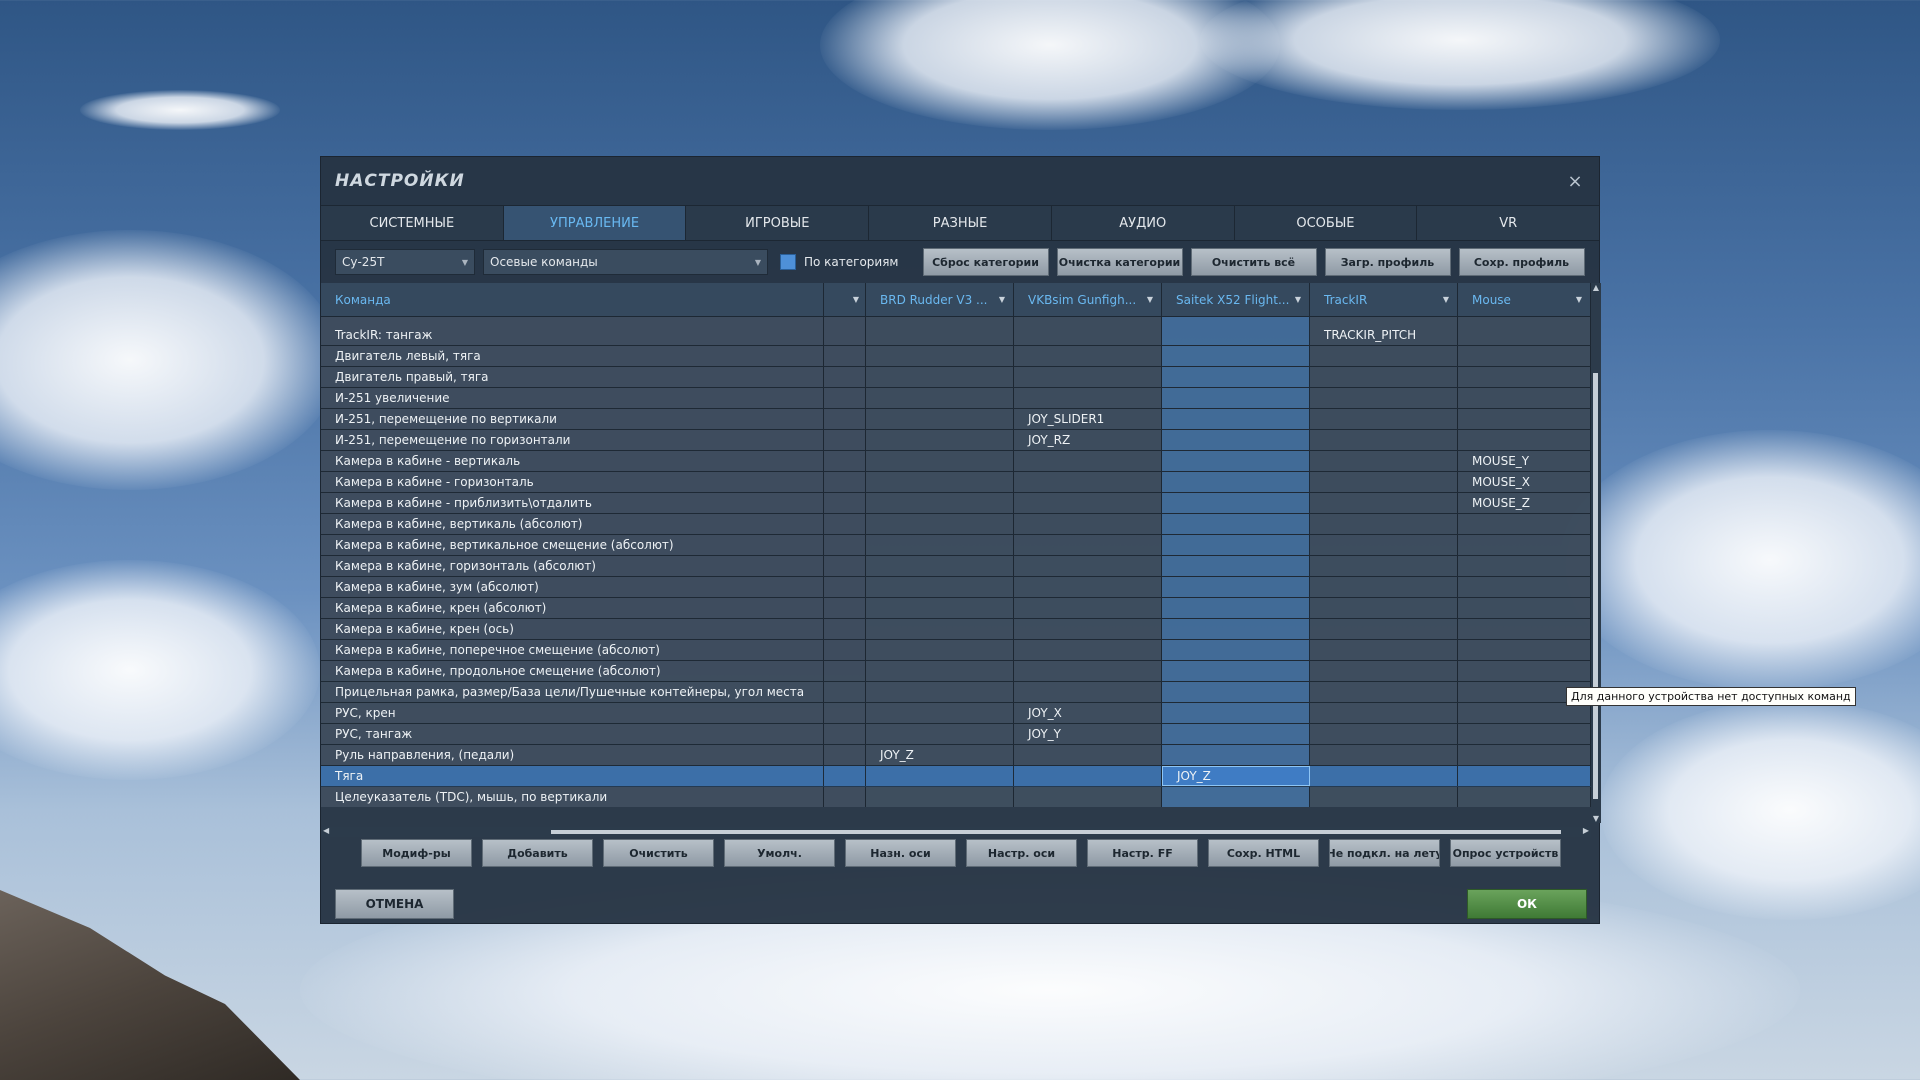 The image size is (1920, 1080). Describe the element at coordinates (572, 377) in the screenshot. I see `command-cell: Двигатель правый, тяга` at that location.